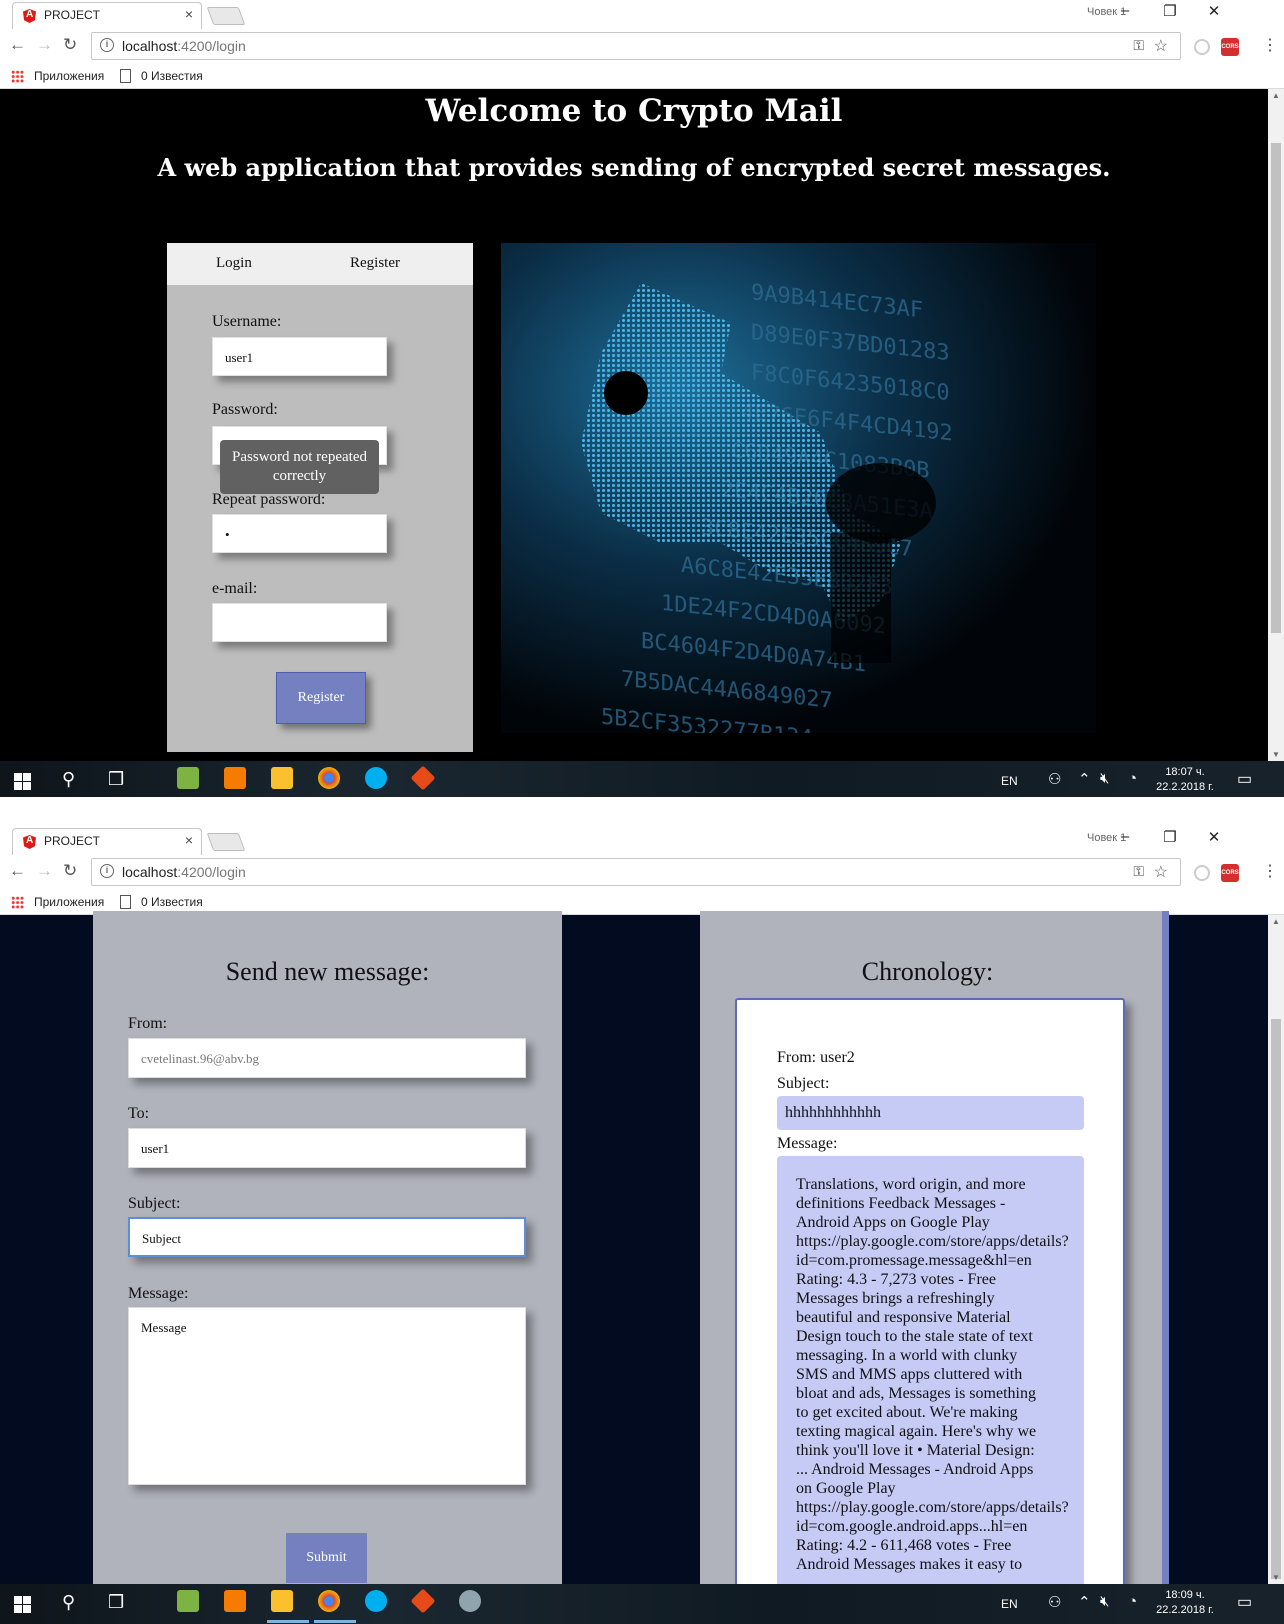 The image size is (1284, 1624). Describe the element at coordinates (299, 356) in the screenshot. I see `username-input: user1` at that location.